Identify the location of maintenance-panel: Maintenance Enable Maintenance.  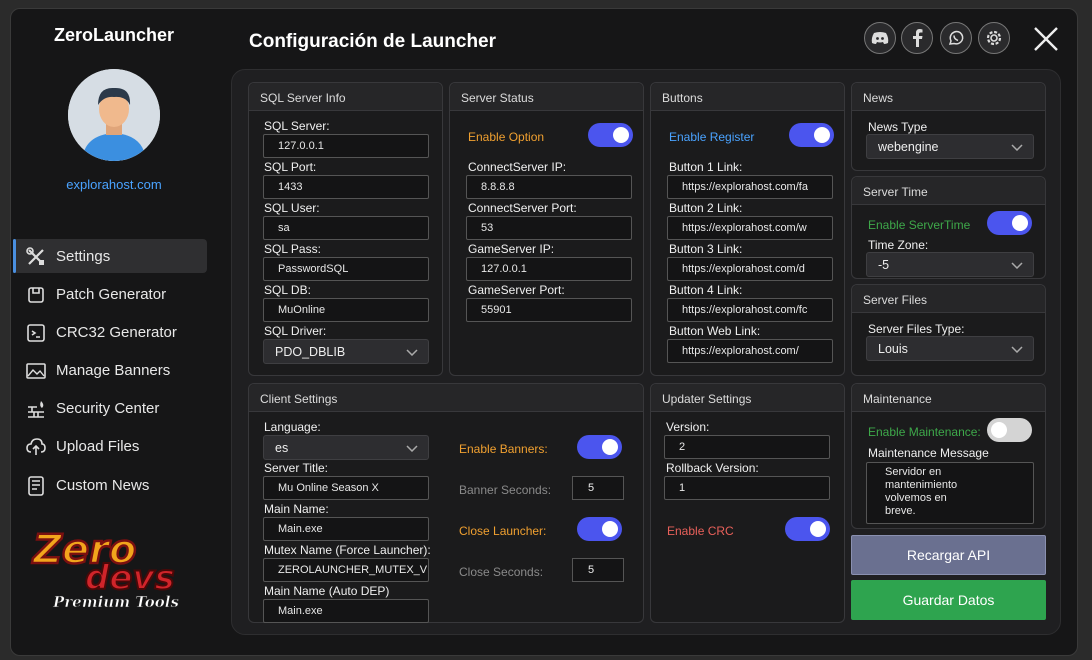
(948, 456).